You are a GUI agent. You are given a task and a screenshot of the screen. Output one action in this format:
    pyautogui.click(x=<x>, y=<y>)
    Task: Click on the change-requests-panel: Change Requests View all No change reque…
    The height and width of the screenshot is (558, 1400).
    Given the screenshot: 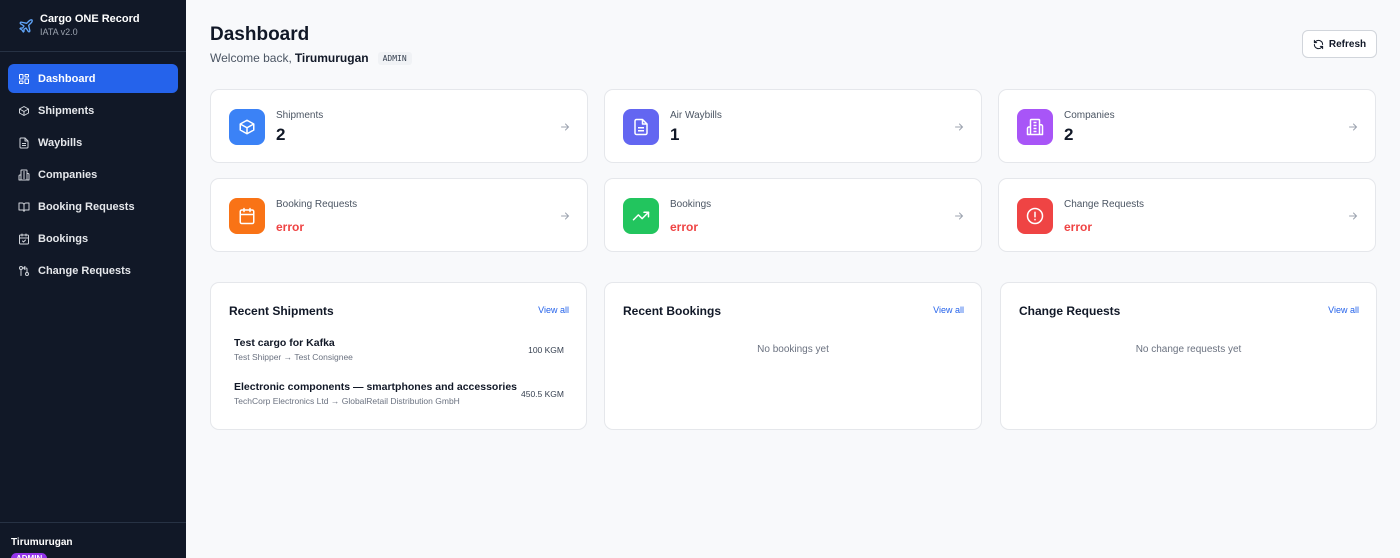 What is the action you would take?
    pyautogui.click(x=1188, y=356)
    